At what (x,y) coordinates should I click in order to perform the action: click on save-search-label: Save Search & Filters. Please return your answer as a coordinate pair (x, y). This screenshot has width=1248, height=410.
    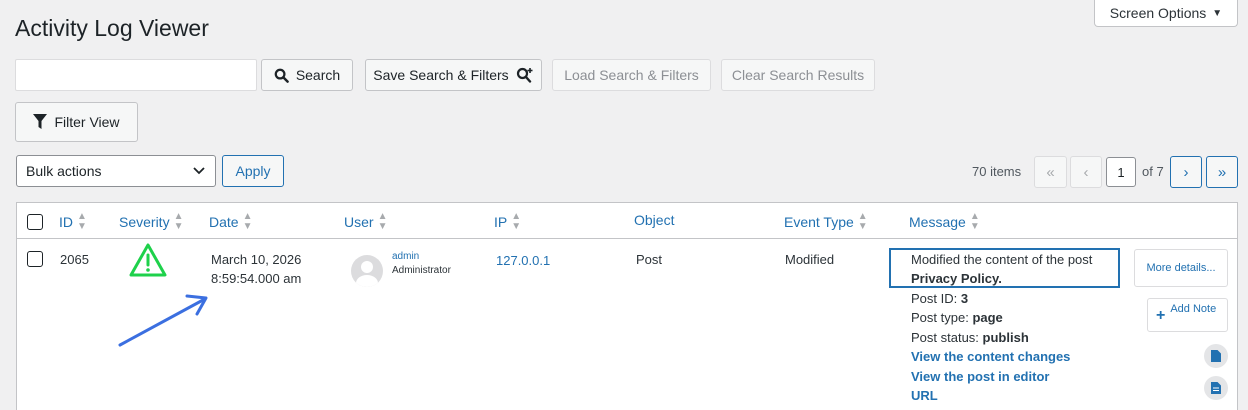
    Looking at the image, I should click on (441, 75).